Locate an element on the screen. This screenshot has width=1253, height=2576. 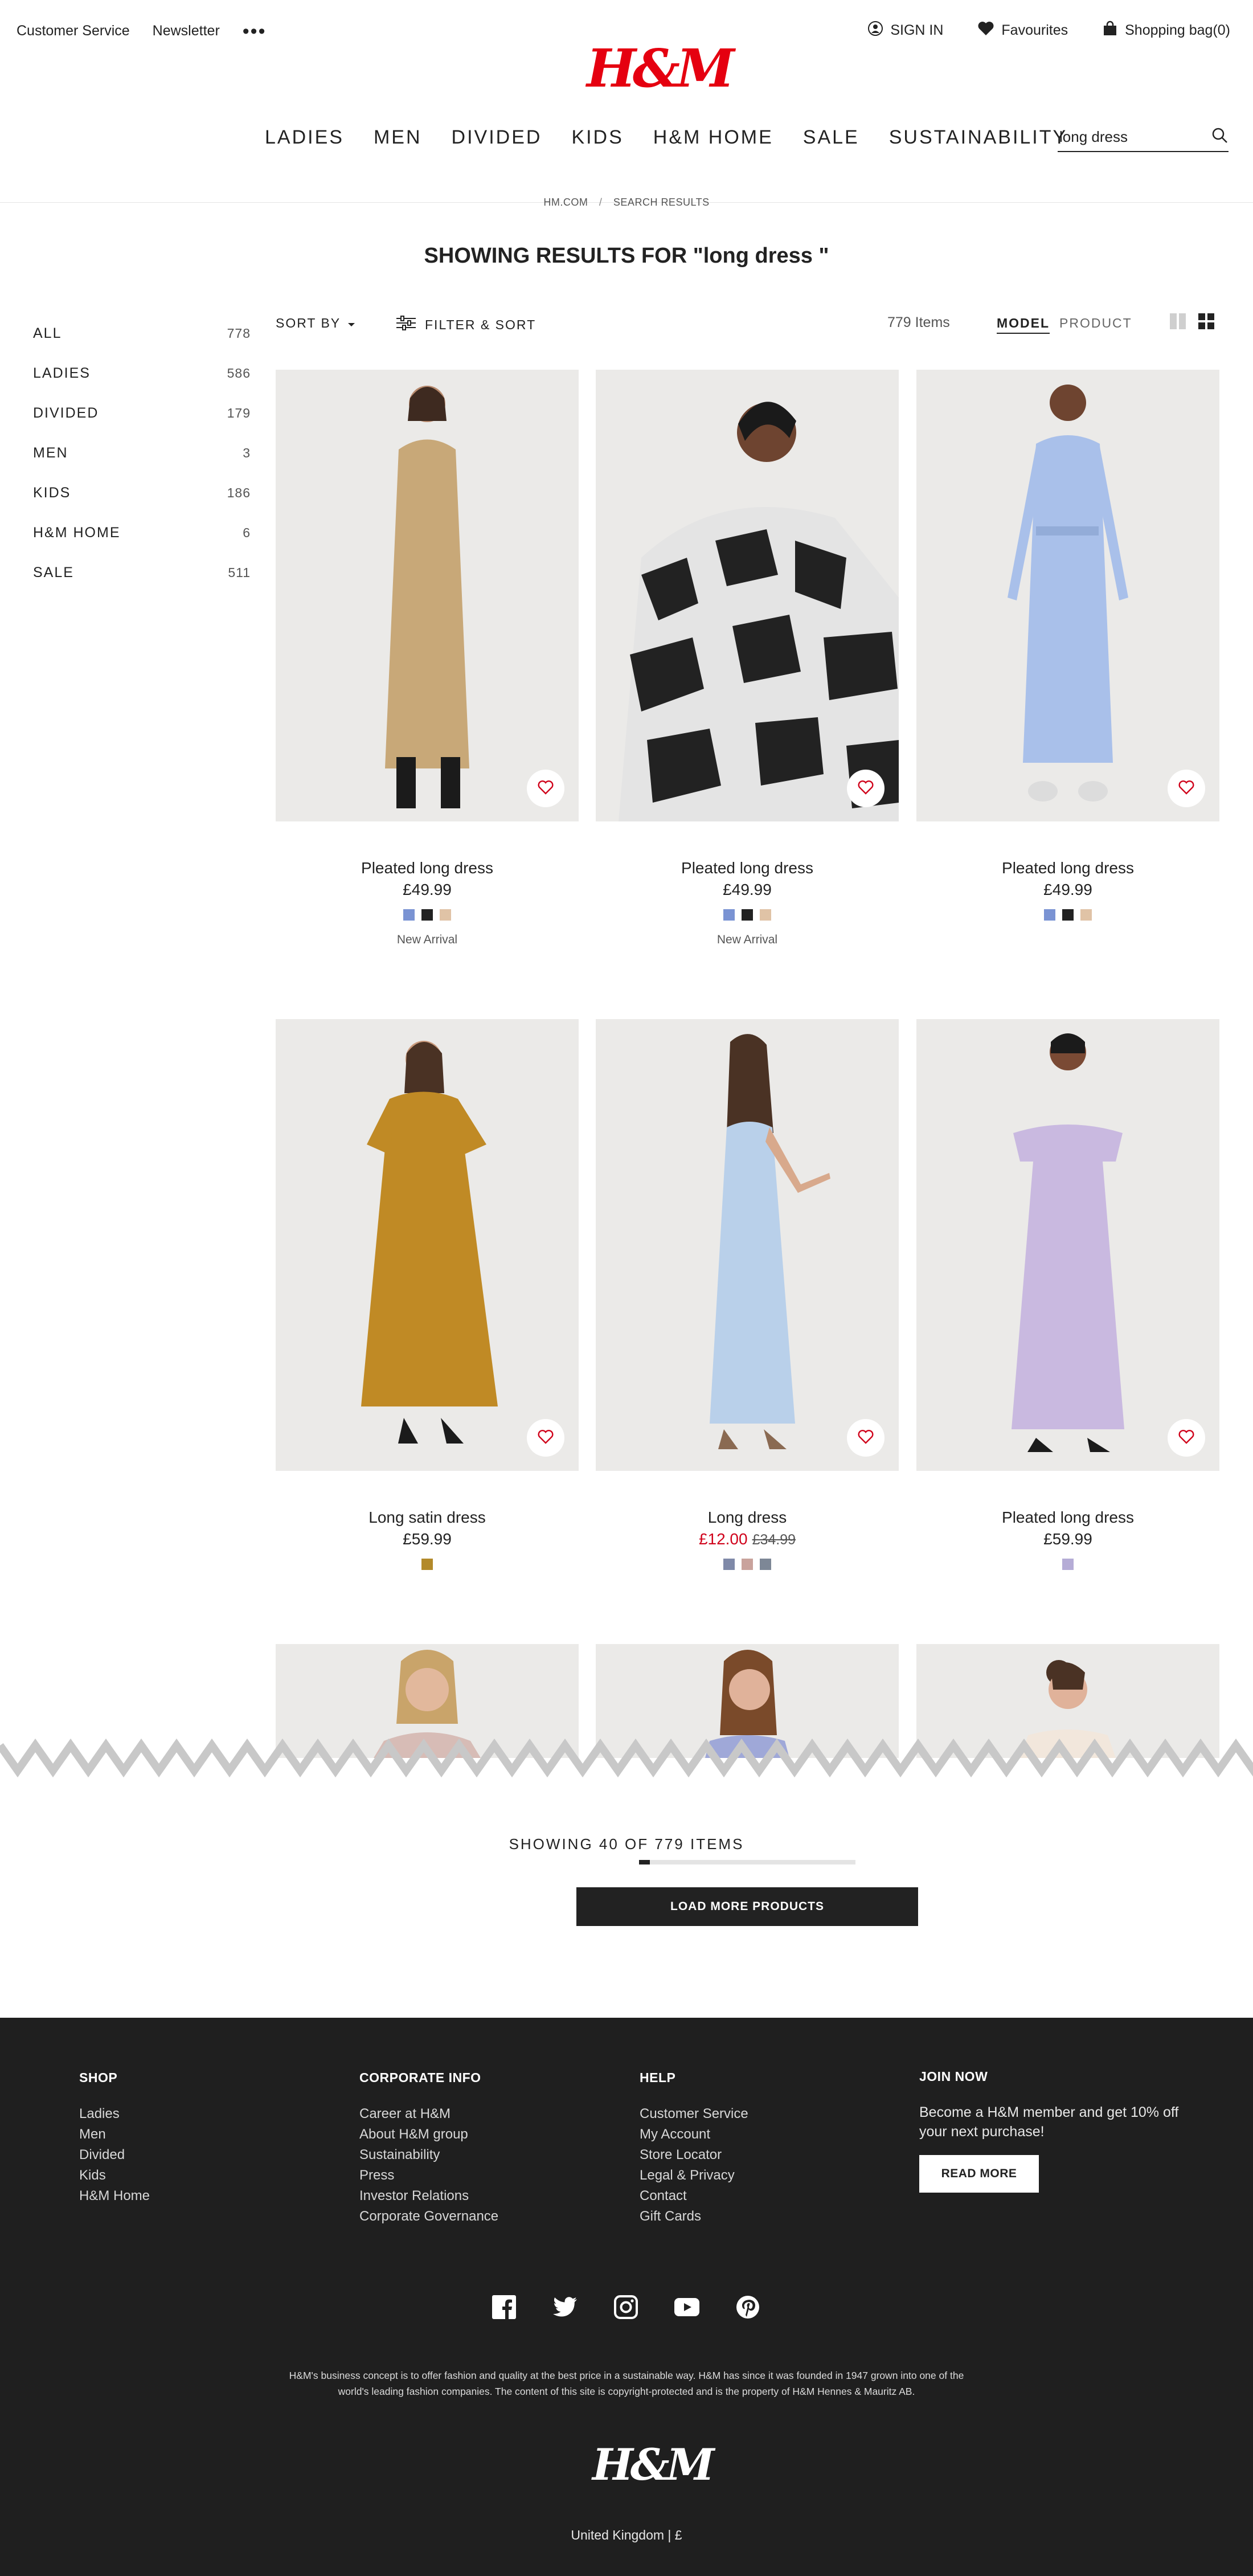
footer-link: Men is located at coordinates (115, 2134).